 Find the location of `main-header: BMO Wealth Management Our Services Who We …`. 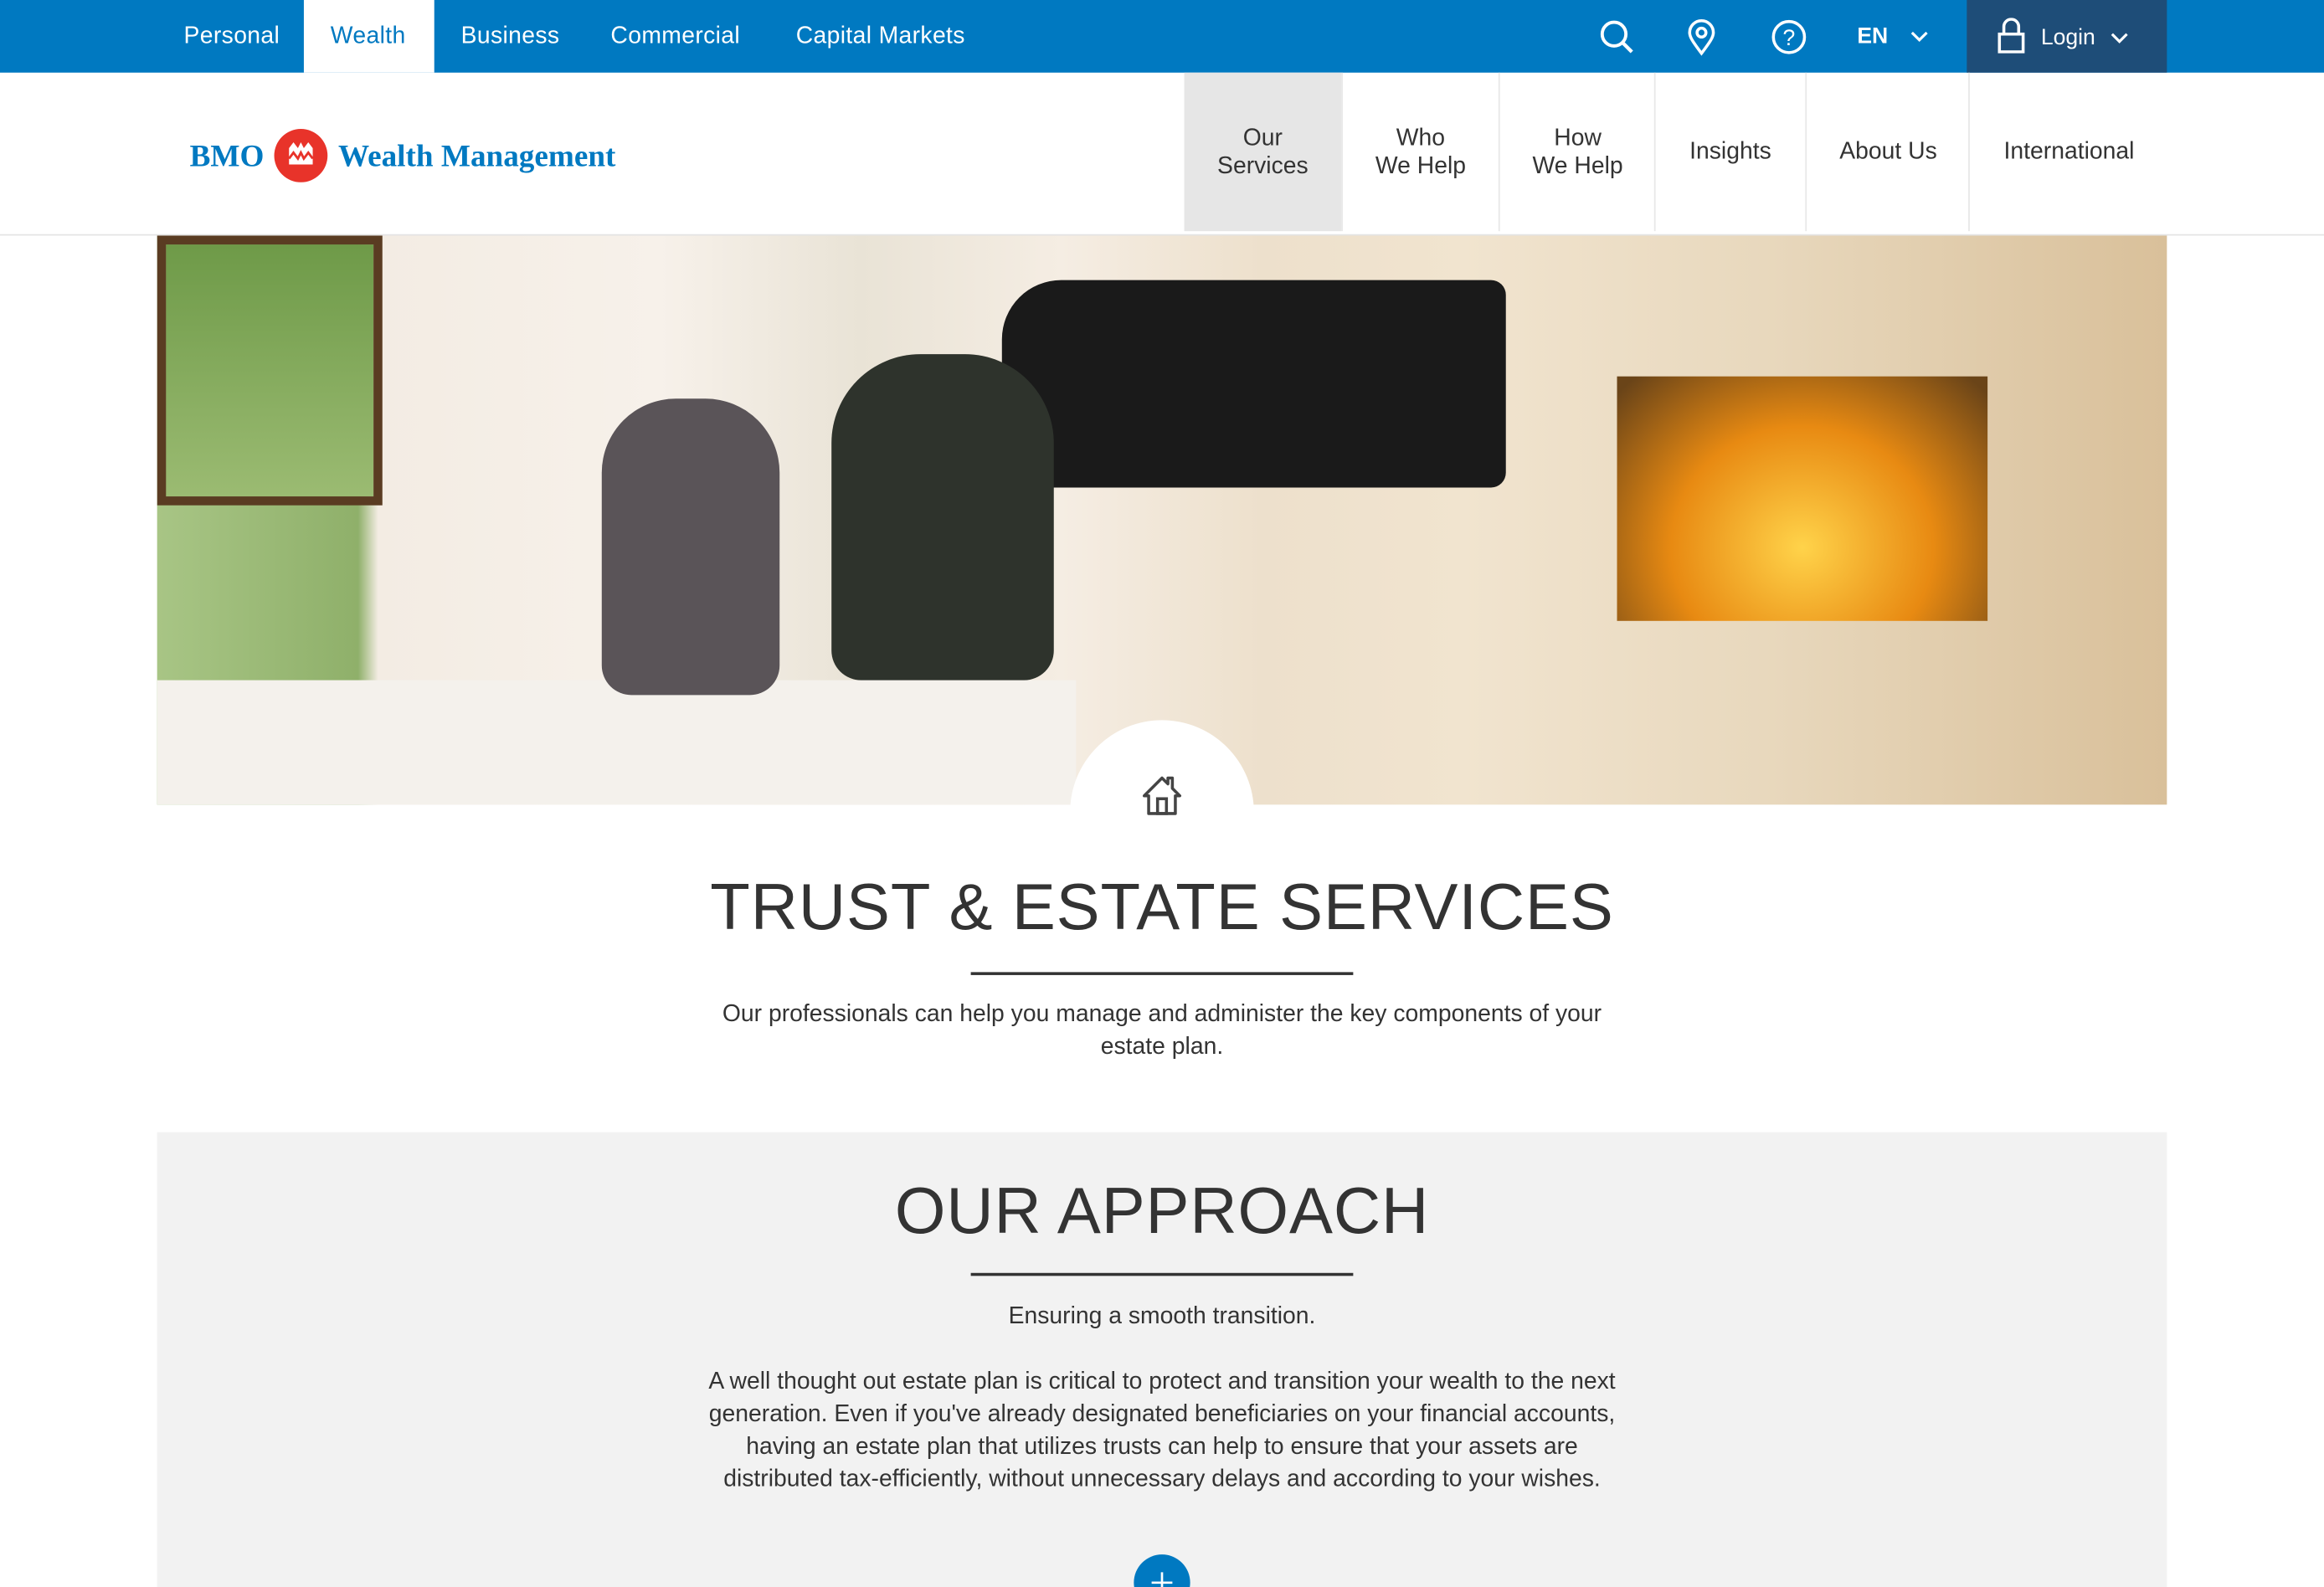

main-header: BMO Wealth Management Our Services Who We … is located at coordinates (1162, 154).